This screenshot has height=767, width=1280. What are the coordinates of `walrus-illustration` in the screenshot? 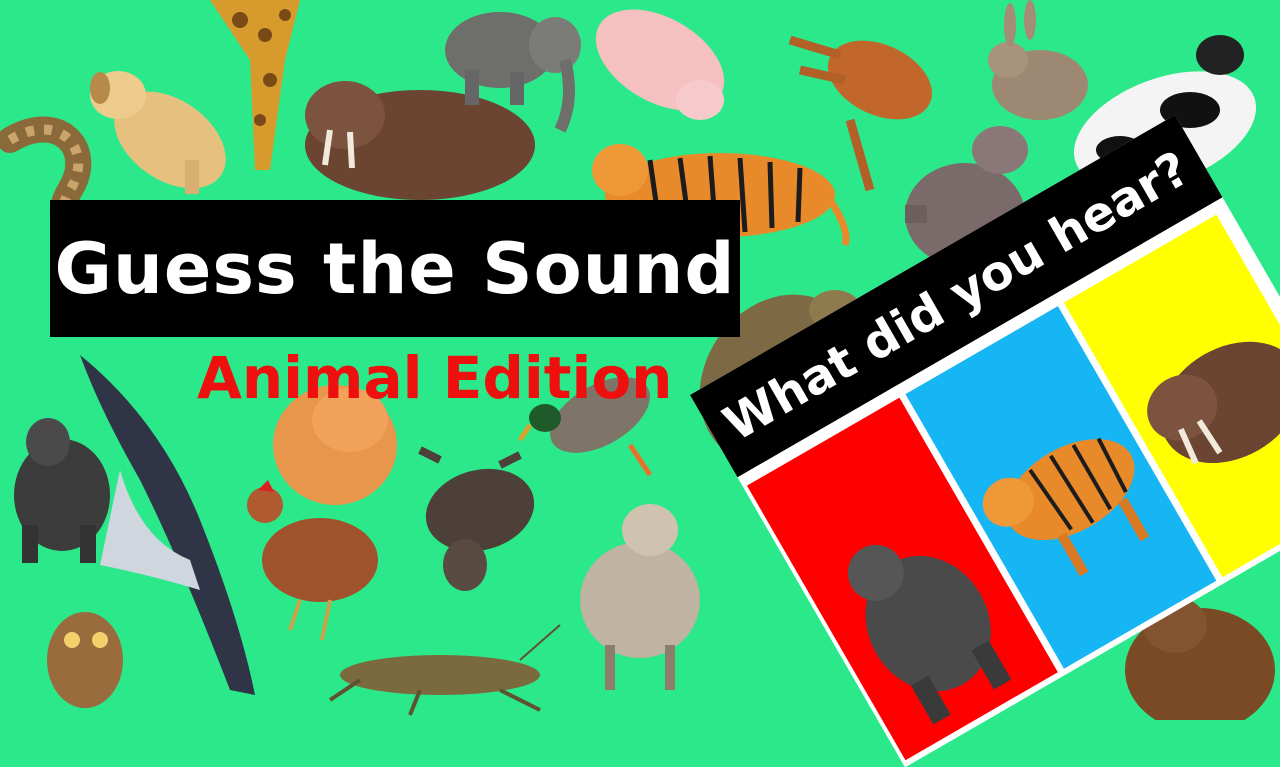 It's located at (420, 140).